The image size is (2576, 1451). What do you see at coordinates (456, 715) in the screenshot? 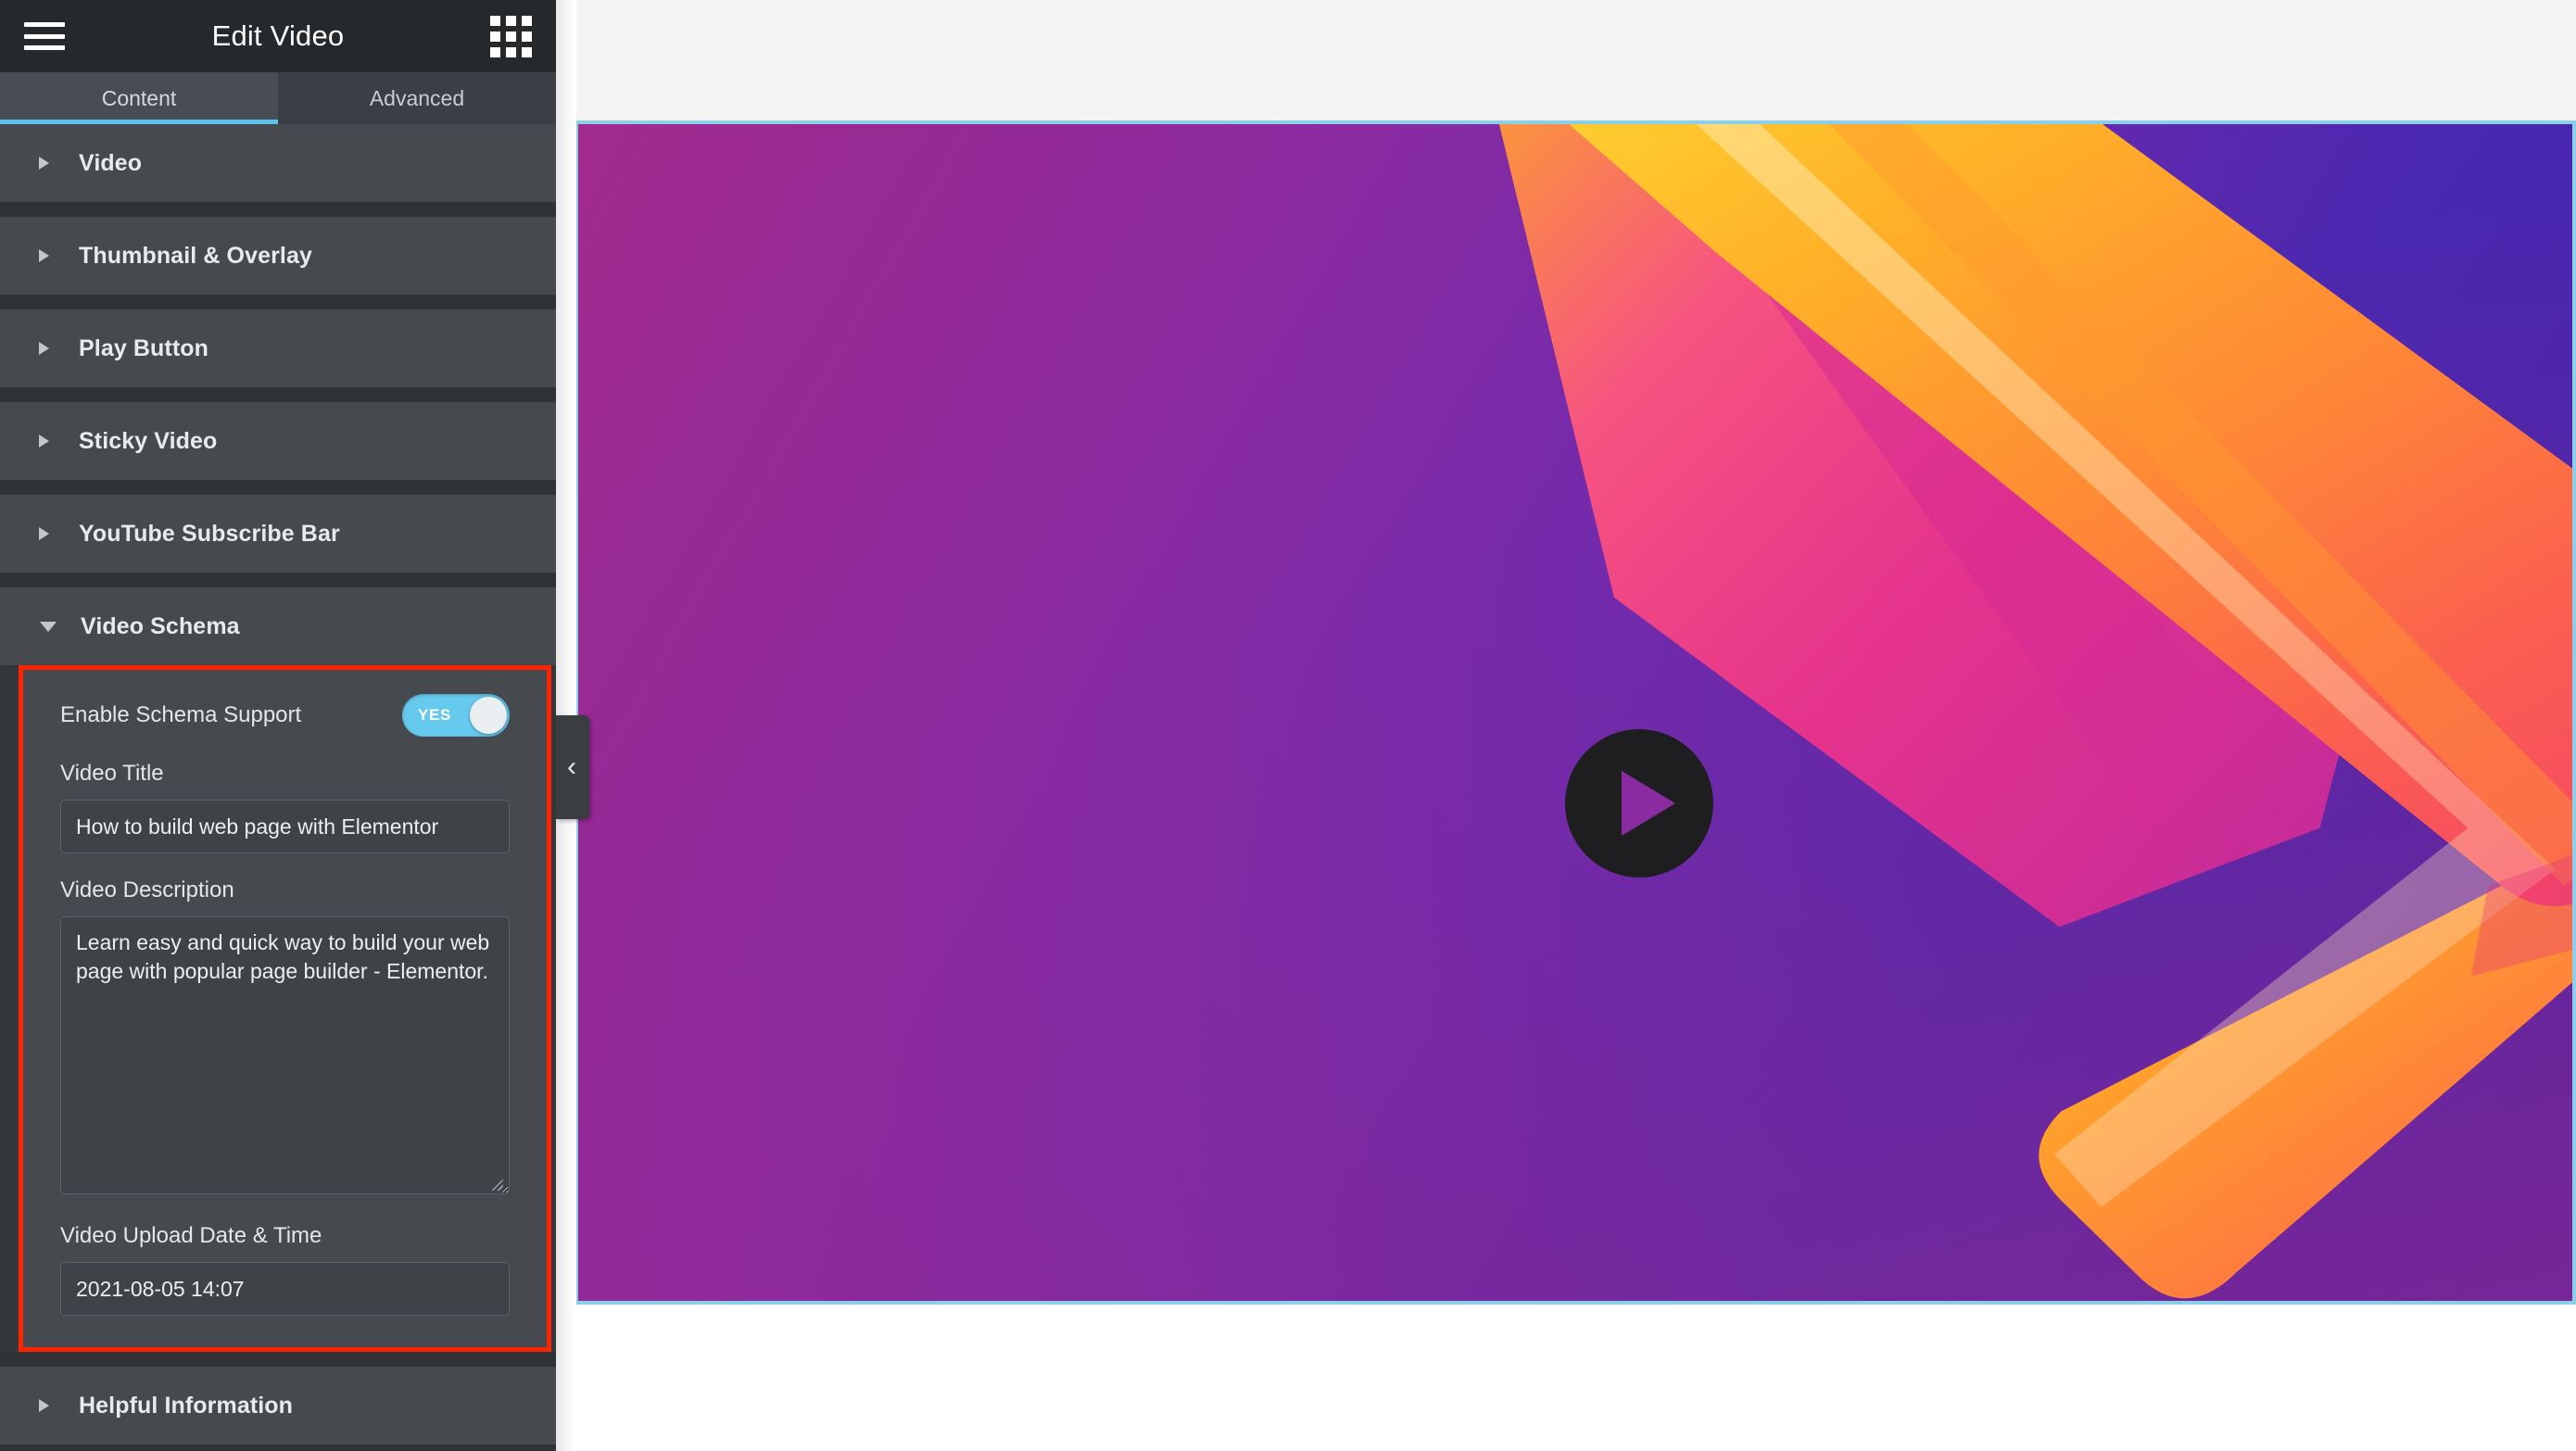
I see `enable-schema-support-toggle: YES` at bounding box center [456, 715].